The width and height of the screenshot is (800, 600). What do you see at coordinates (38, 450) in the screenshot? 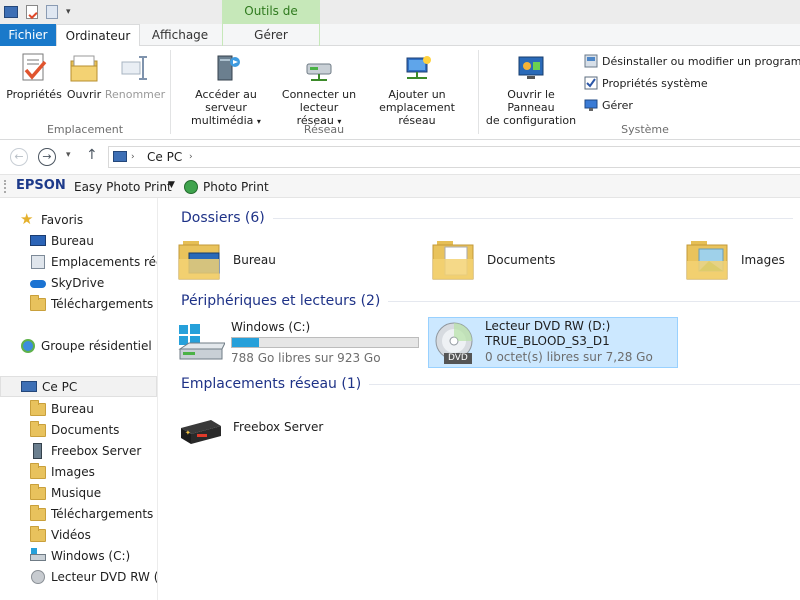
I see `media-server-icon` at bounding box center [38, 450].